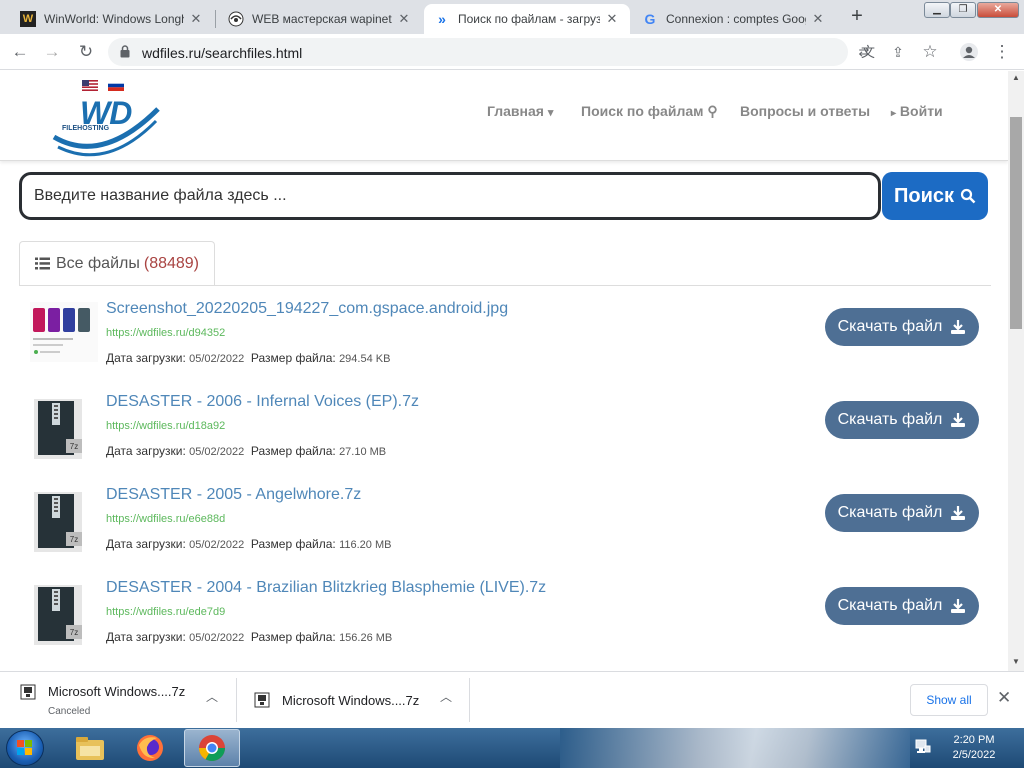 This screenshot has height=768, width=1024. I want to click on download-status: Canceled, so click(69, 711).